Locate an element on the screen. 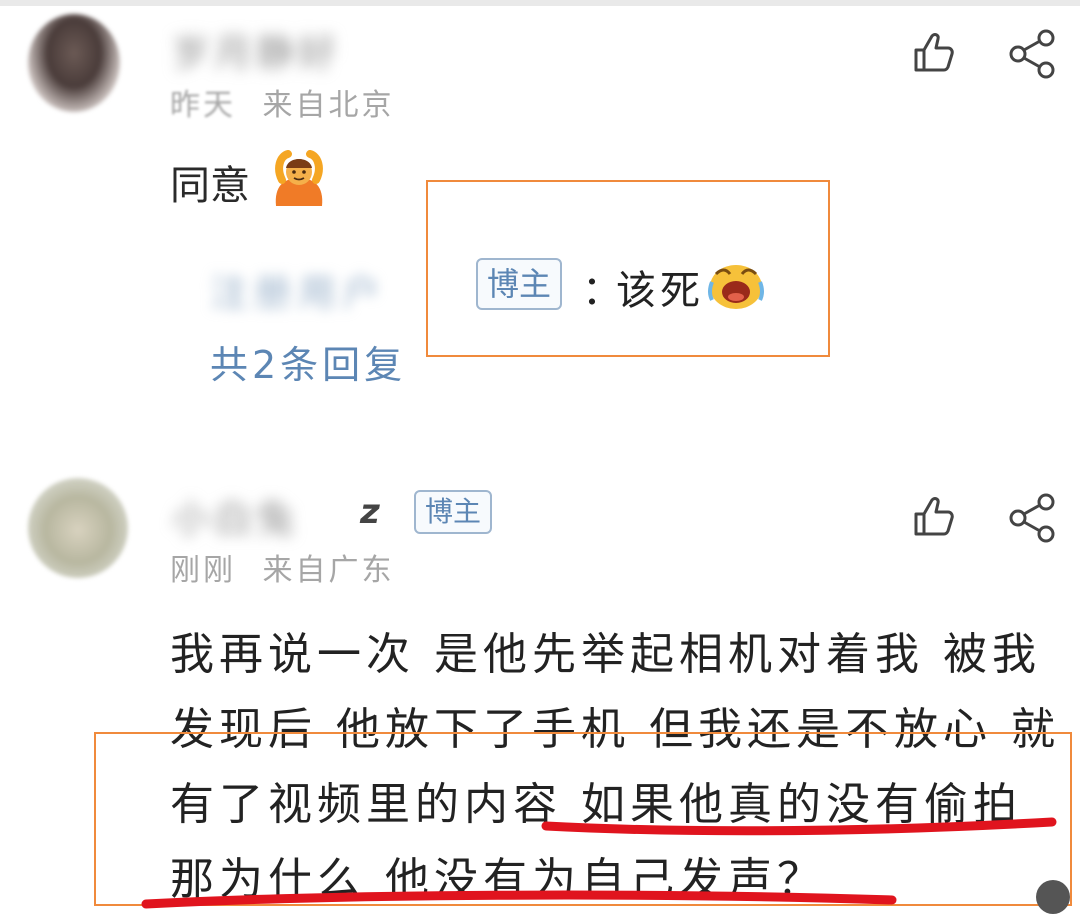  comment-location: 来自广东 is located at coordinates (328, 570).